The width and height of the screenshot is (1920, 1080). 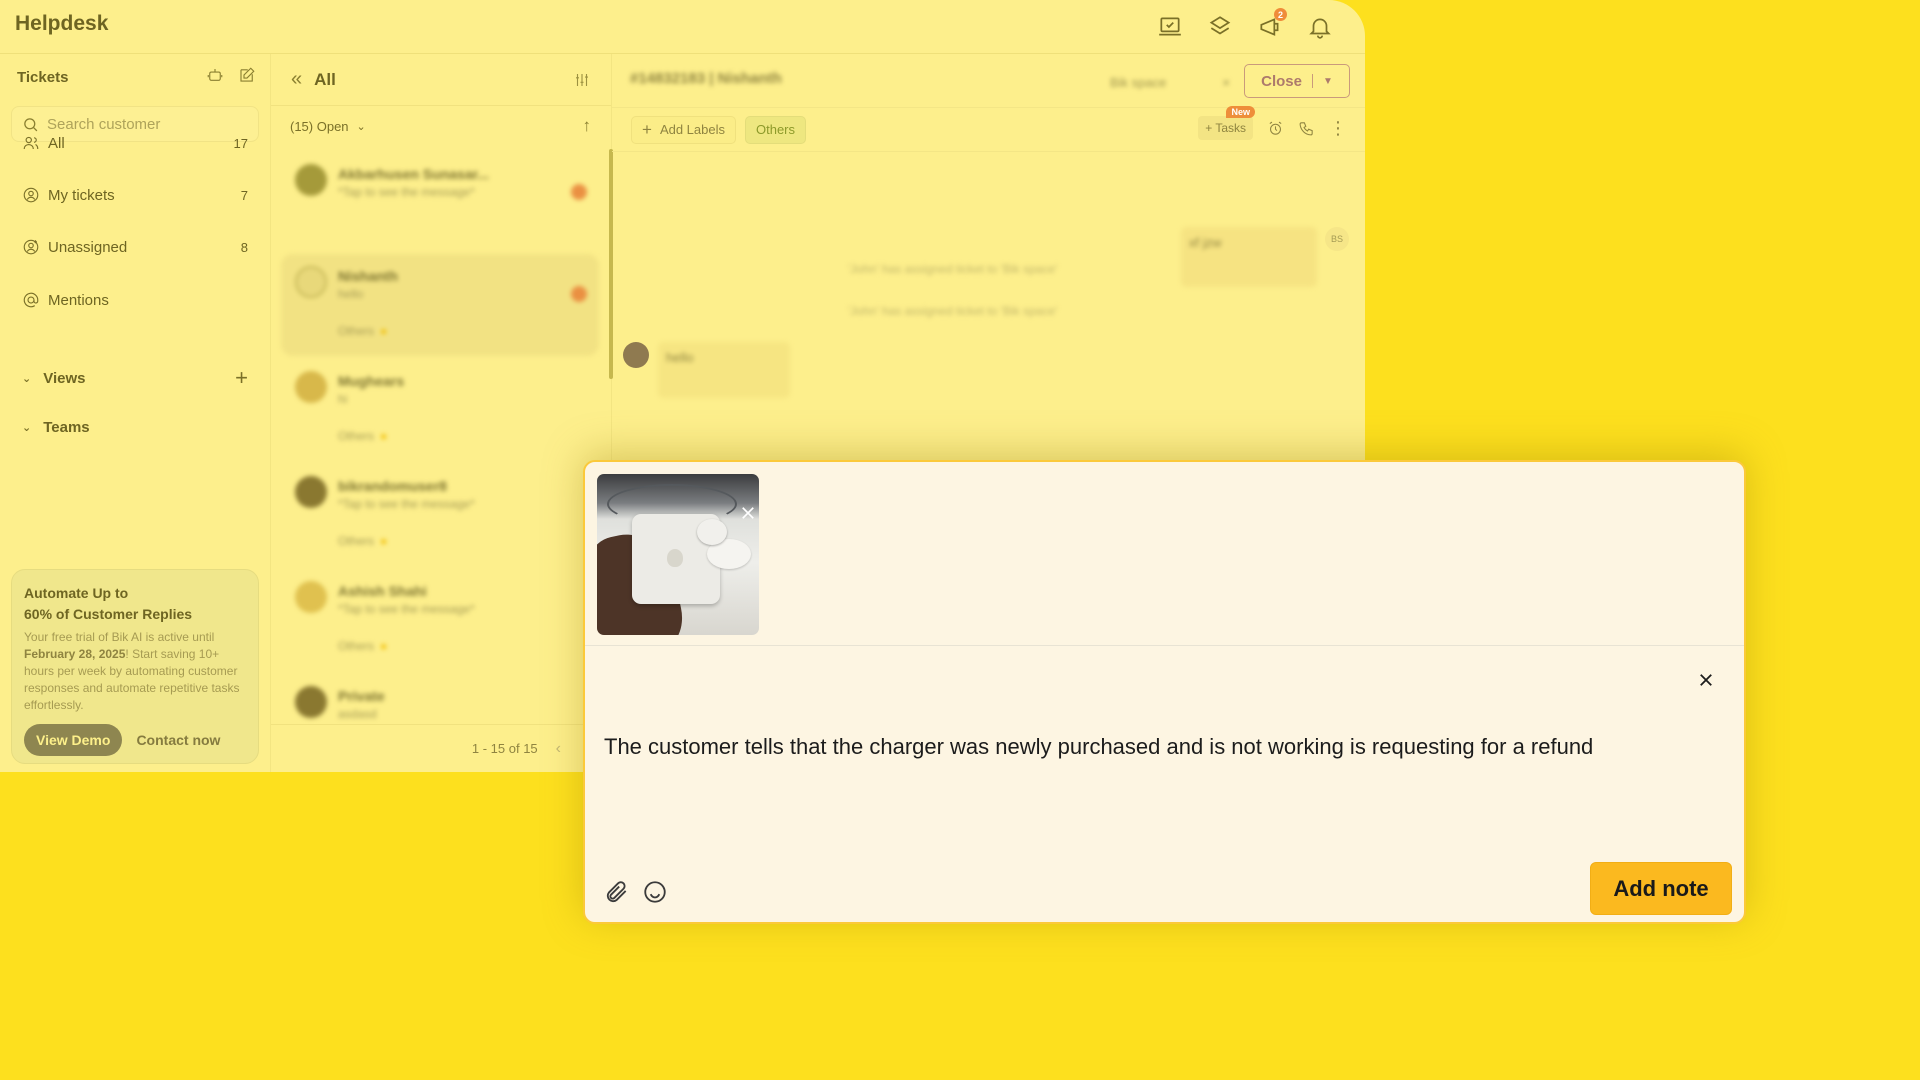 What do you see at coordinates (1249, 257) in the screenshot?
I see `outgoing-message: xf jzw` at bounding box center [1249, 257].